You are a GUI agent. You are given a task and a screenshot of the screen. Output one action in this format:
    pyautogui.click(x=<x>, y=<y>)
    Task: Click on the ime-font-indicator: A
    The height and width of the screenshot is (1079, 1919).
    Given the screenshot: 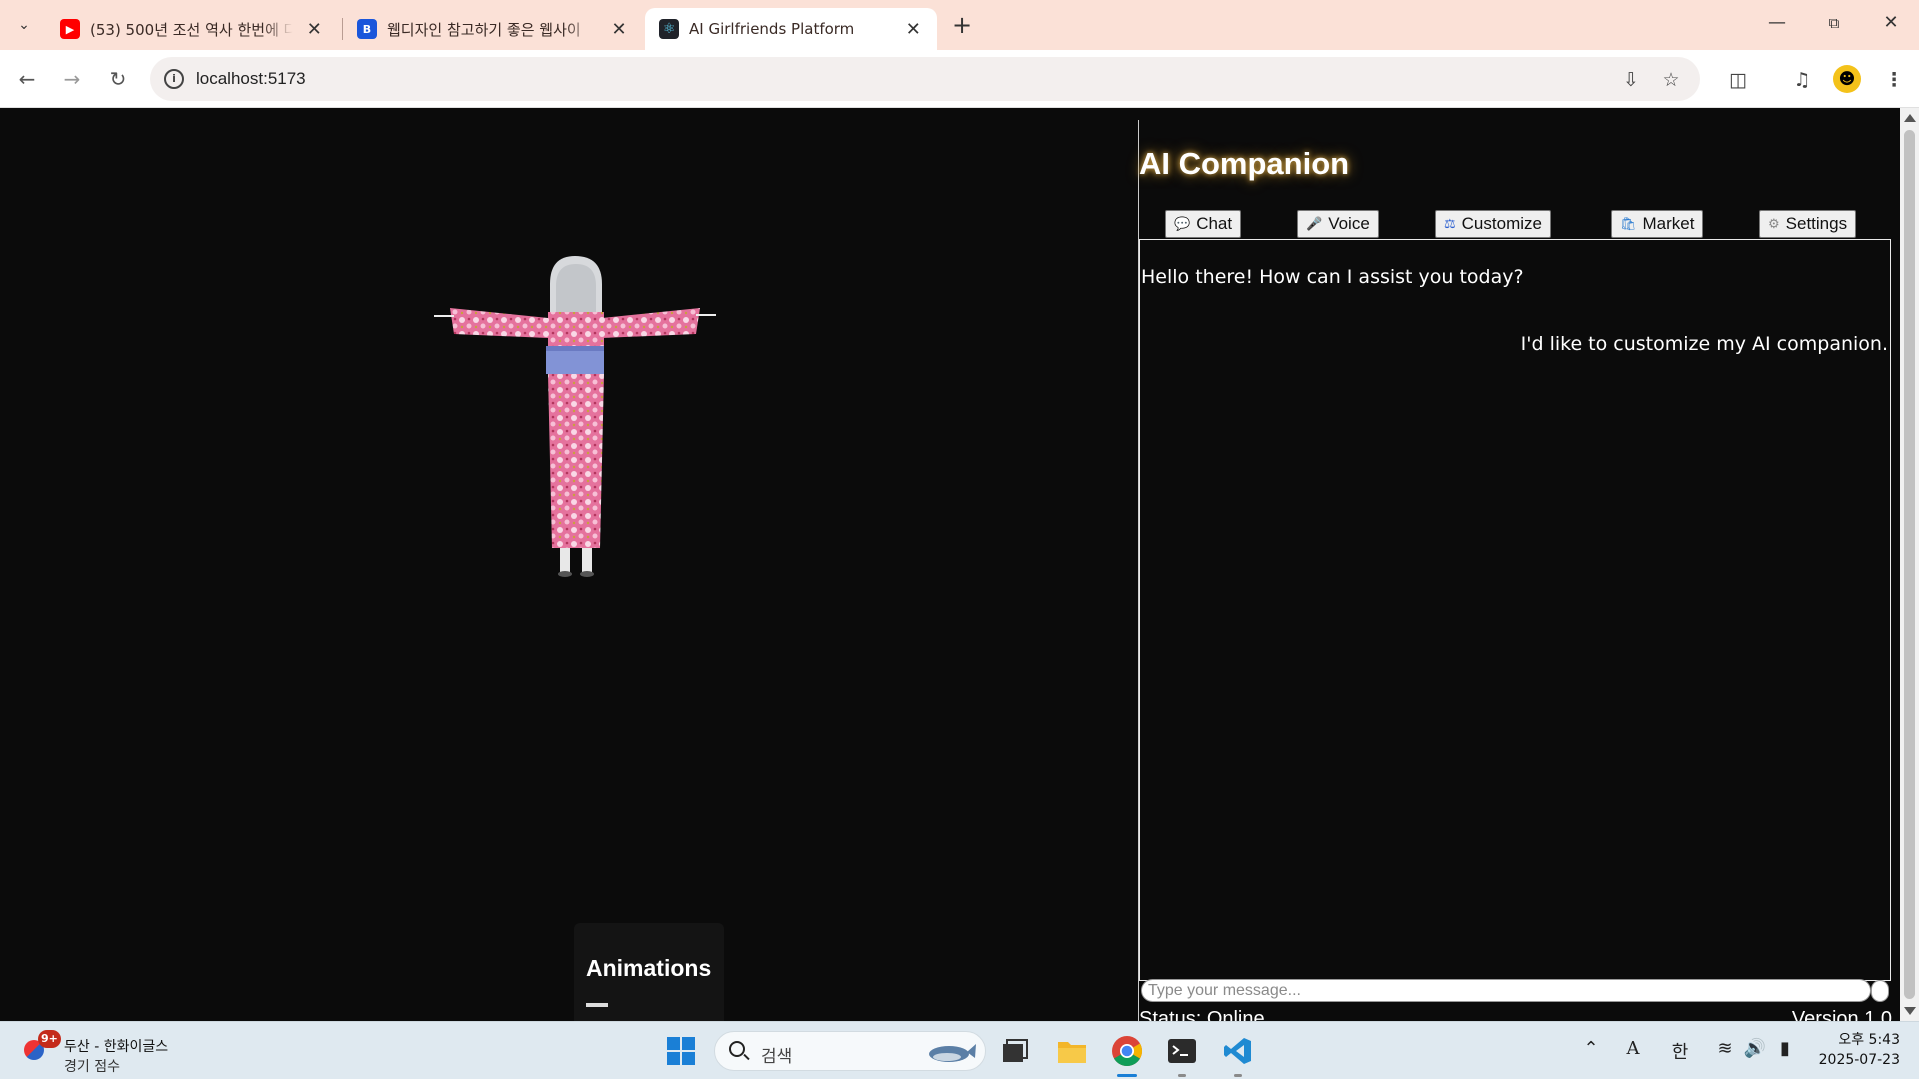 What is the action you would take?
    pyautogui.click(x=1633, y=1048)
    